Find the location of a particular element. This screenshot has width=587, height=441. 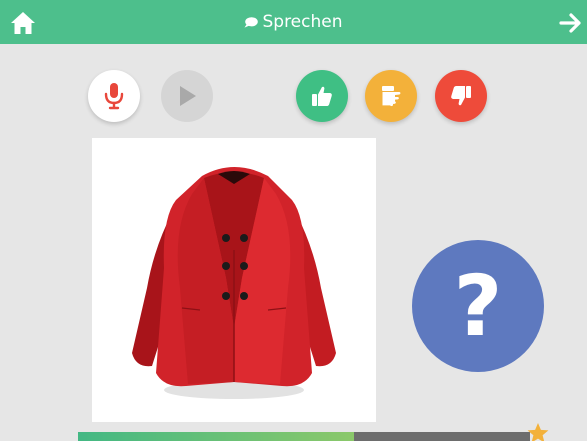

top-bar: Sprechen is located at coordinates (293, 22).